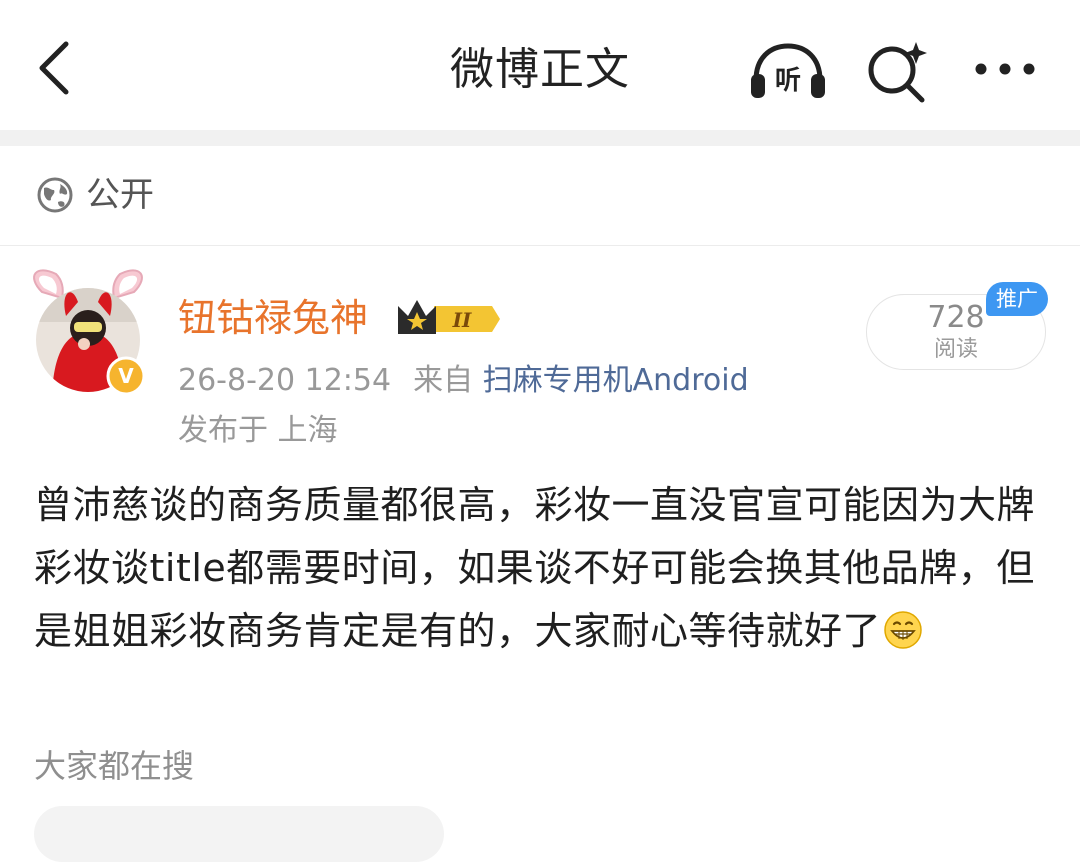 This screenshot has height=862, width=1080. I want to click on trending-search-chip, so click(239, 834).